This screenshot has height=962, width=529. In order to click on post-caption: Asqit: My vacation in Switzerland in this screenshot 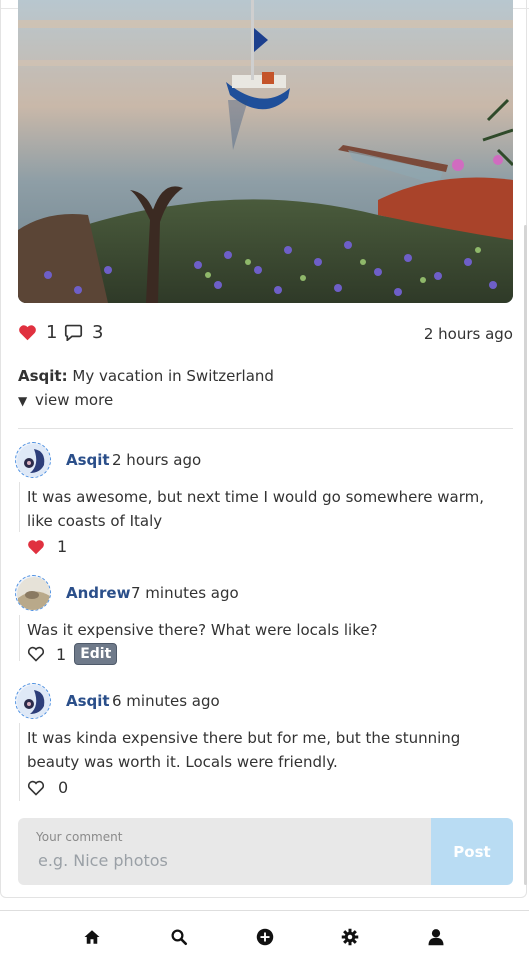, I will do `click(146, 376)`.